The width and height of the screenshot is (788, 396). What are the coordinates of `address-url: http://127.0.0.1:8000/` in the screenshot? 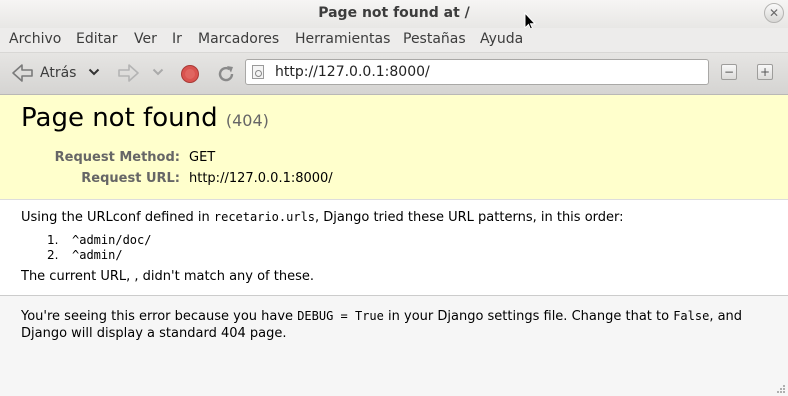 It's located at (352, 72).